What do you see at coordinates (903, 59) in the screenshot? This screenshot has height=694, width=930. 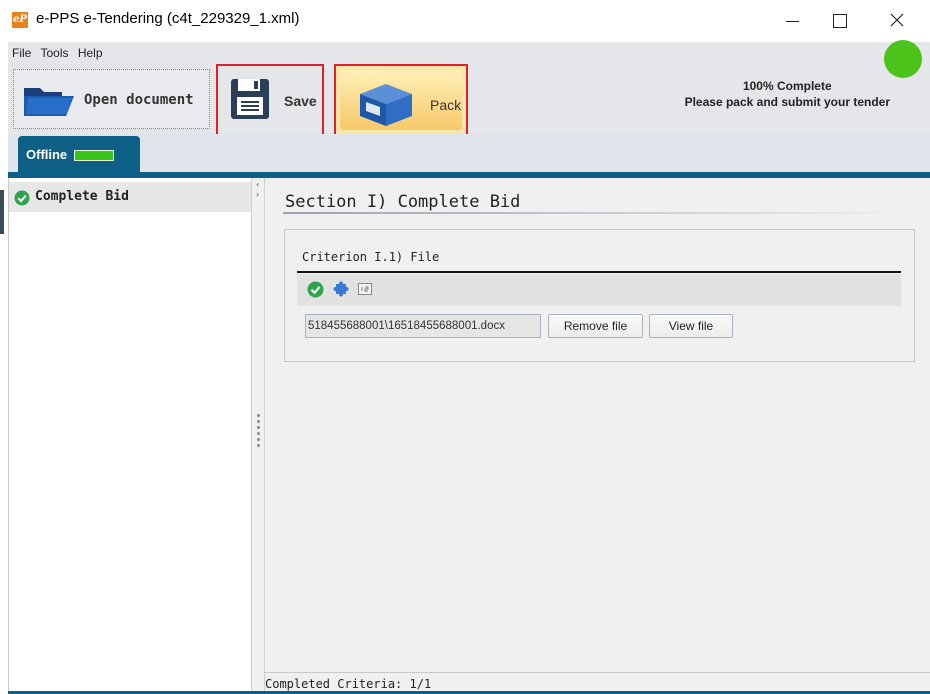 I see `status-indicator-icon` at bounding box center [903, 59].